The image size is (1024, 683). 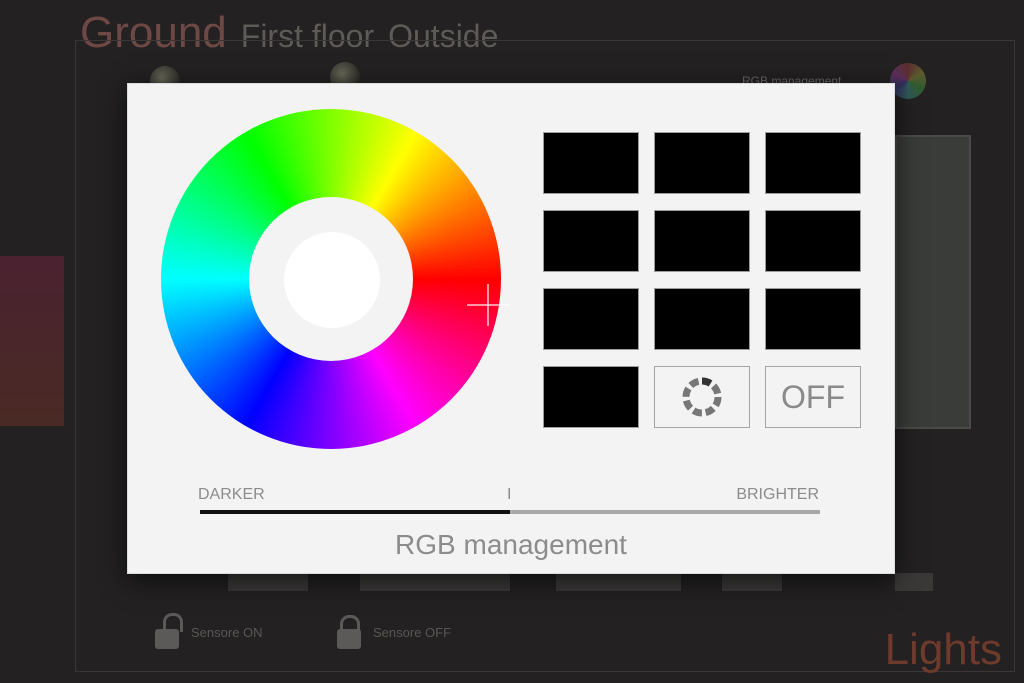 I want to click on brightness-midpoint-label: I, so click(x=509, y=494).